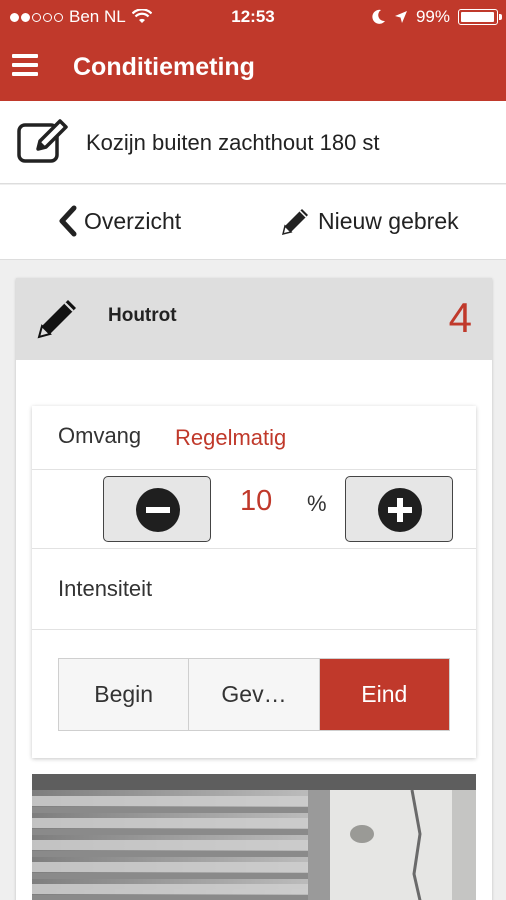  Describe the element at coordinates (256, 501) in the screenshot. I see `percentage-value: 10` at that location.